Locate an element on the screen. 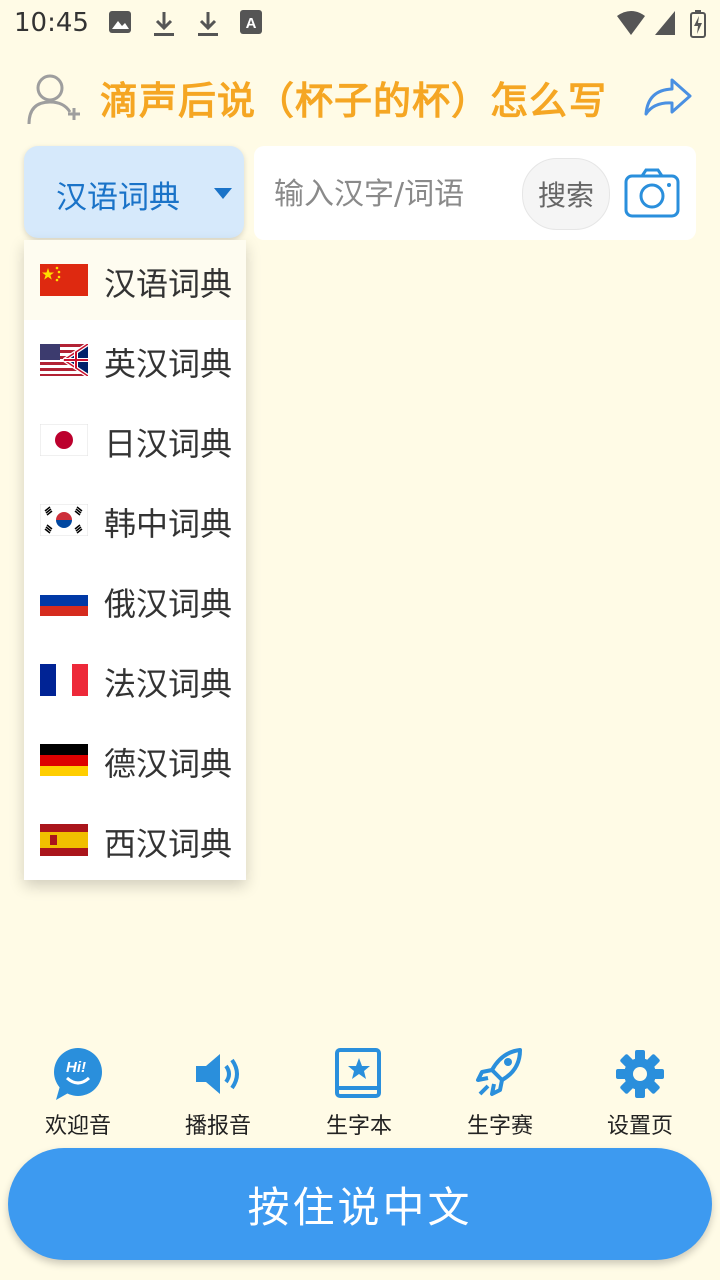 The height and width of the screenshot is (1280, 720). wifi-icon is located at coordinates (631, 23).